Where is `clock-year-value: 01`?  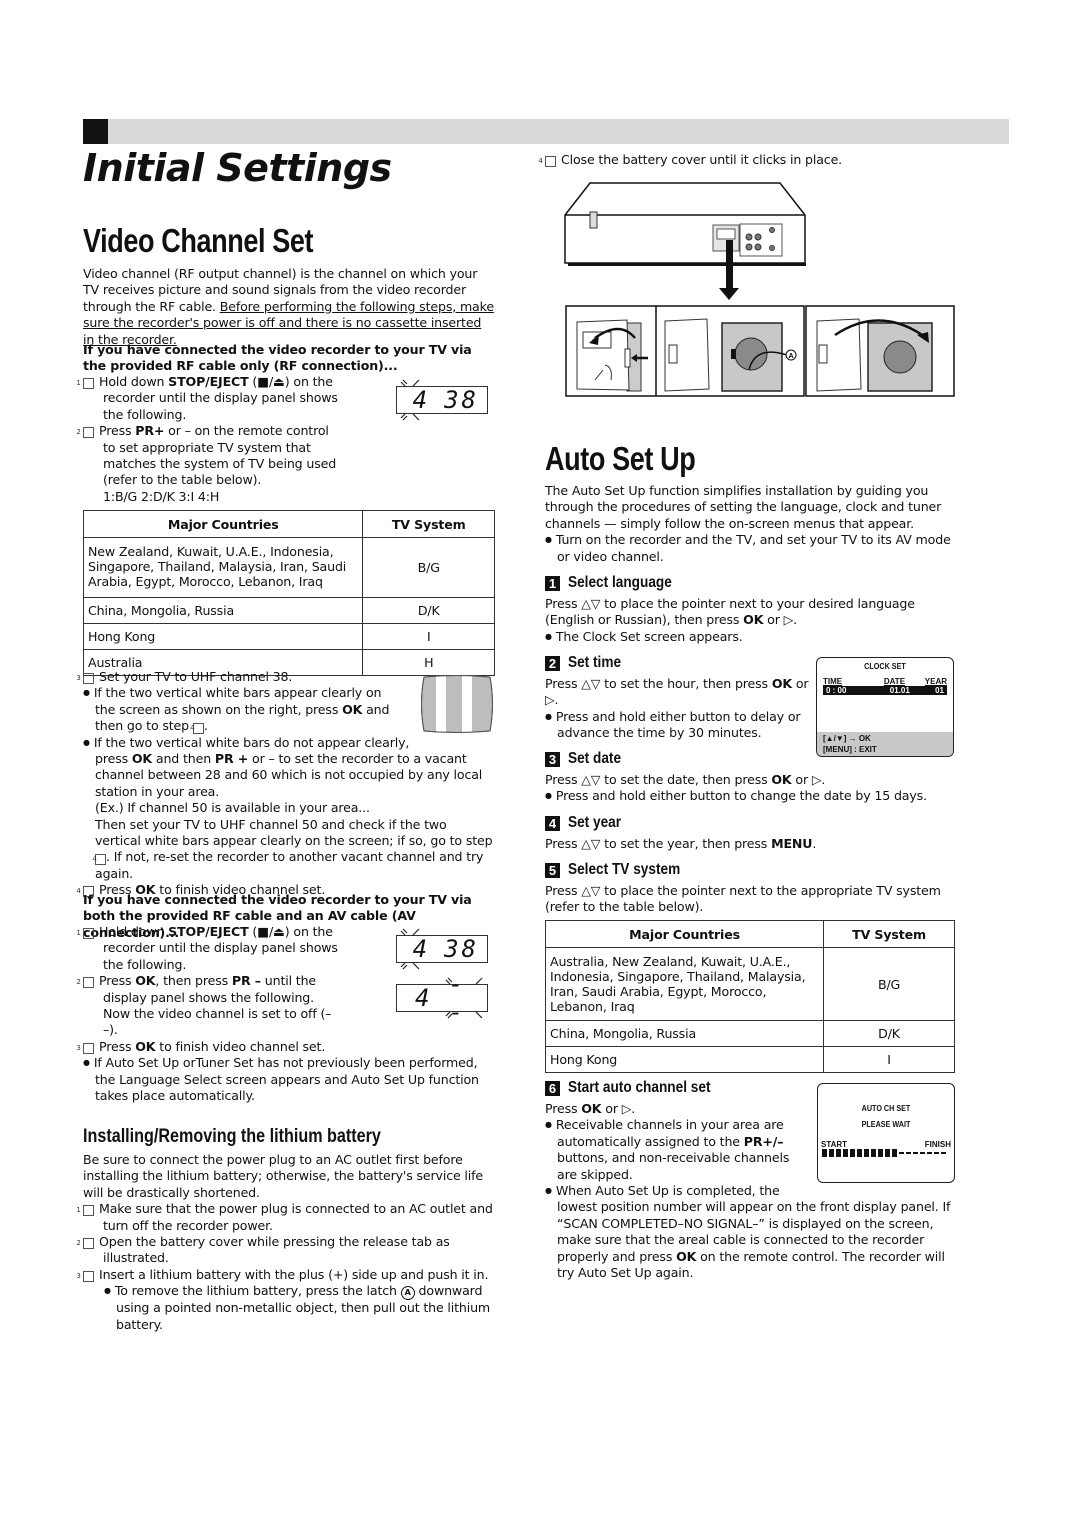 clock-year-value: 01 is located at coordinates (939, 690).